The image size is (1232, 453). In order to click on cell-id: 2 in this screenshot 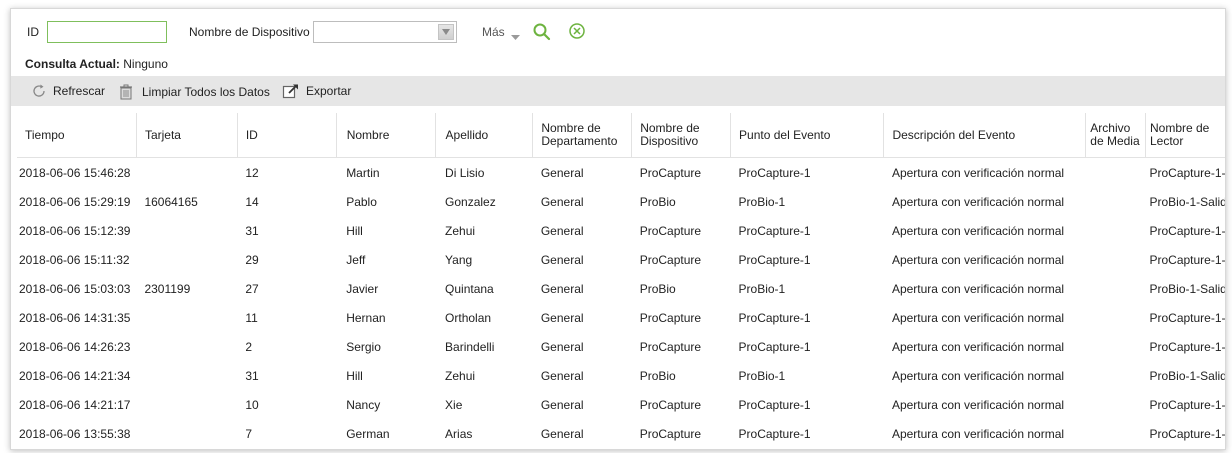, I will do `click(249, 346)`.